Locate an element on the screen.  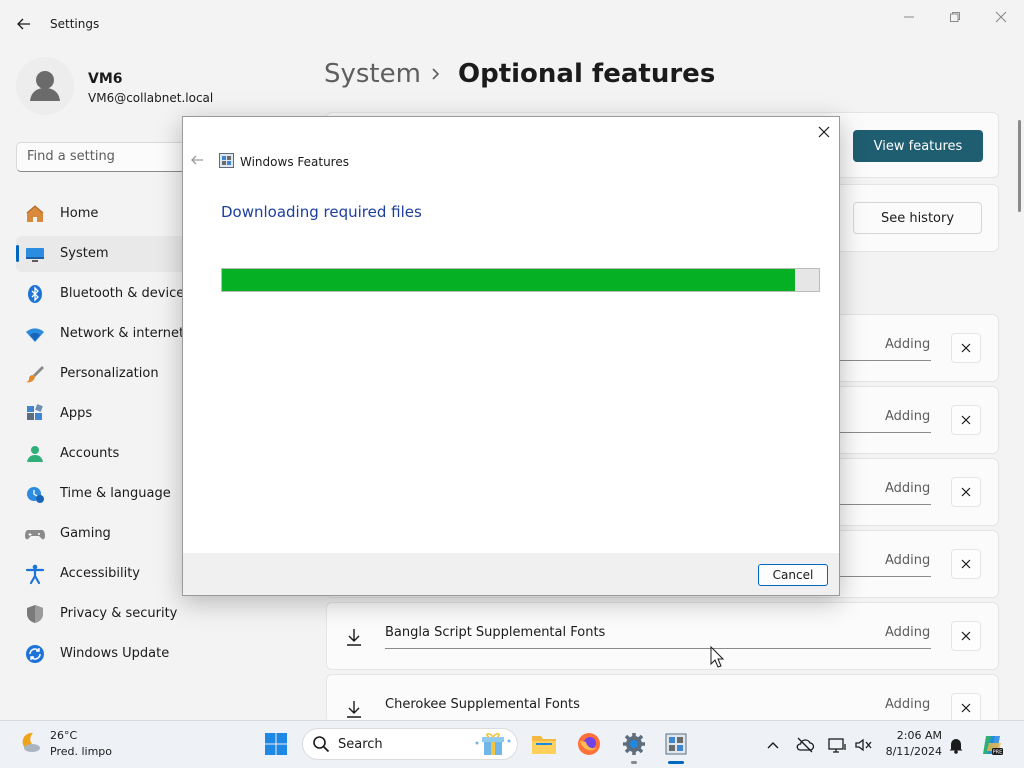
sidebar-label-bluetooth: Bluetooth & devices is located at coordinates (125, 293).